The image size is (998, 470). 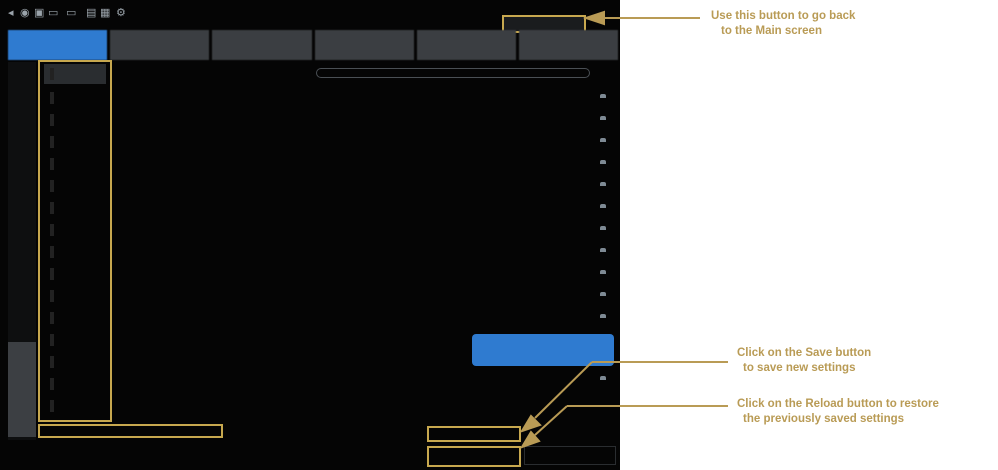 What do you see at coordinates (130, 431) in the screenshot?
I see `hint-bar` at bounding box center [130, 431].